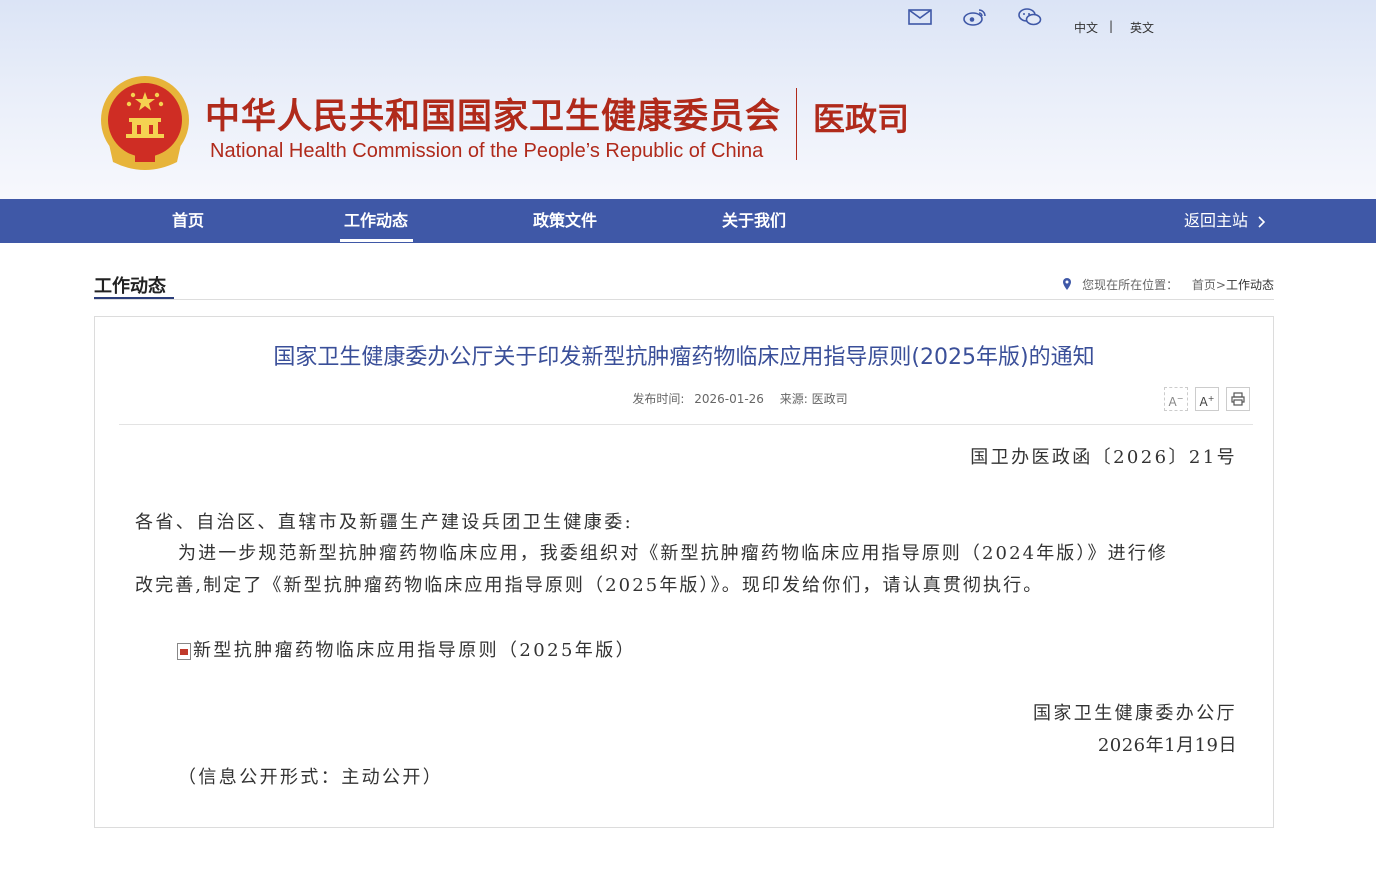  Describe the element at coordinates (975, 19) in the screenshot. I see `weibo-icon` at that location.